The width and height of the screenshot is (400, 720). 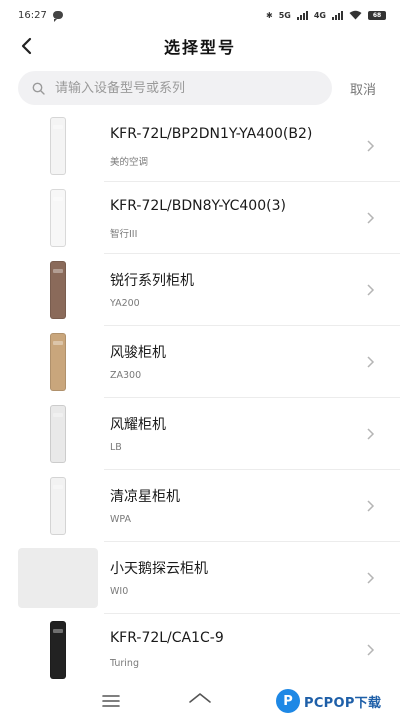 I want to click on status-right: ✱ 5G 4G 68, so click(x=326, y=15).